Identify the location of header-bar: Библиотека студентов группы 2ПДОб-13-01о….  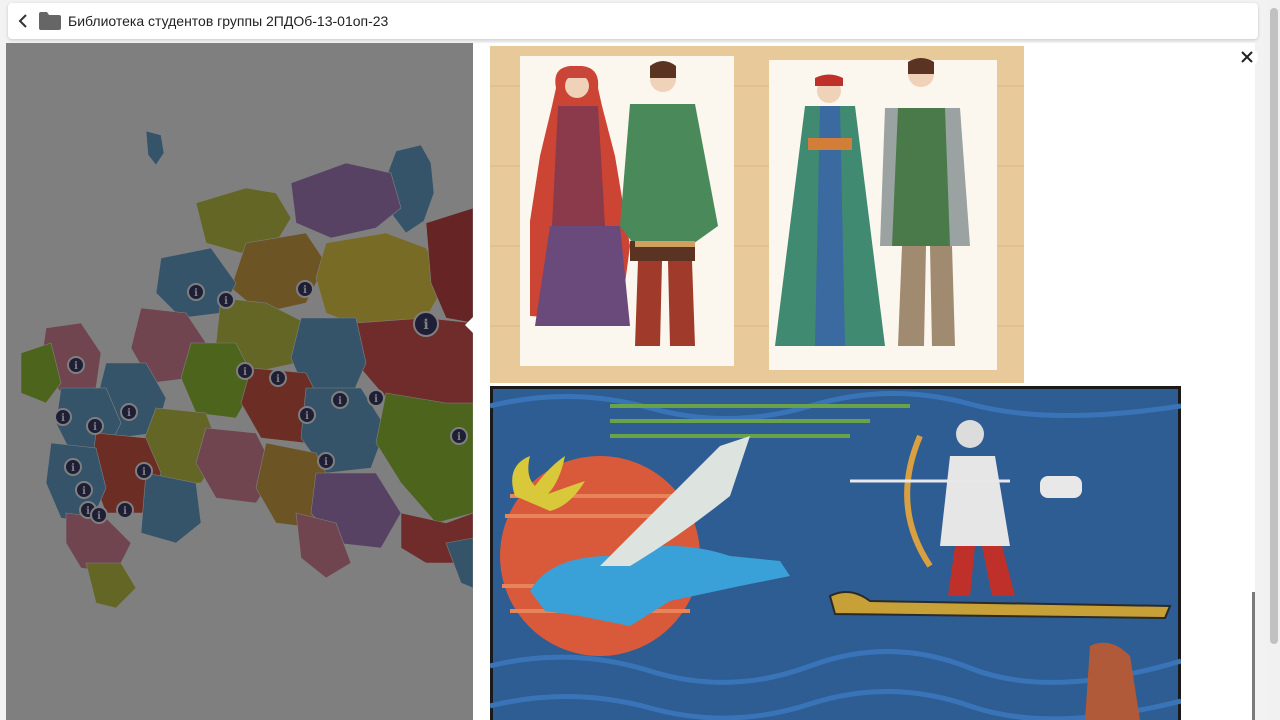
(633, 21).